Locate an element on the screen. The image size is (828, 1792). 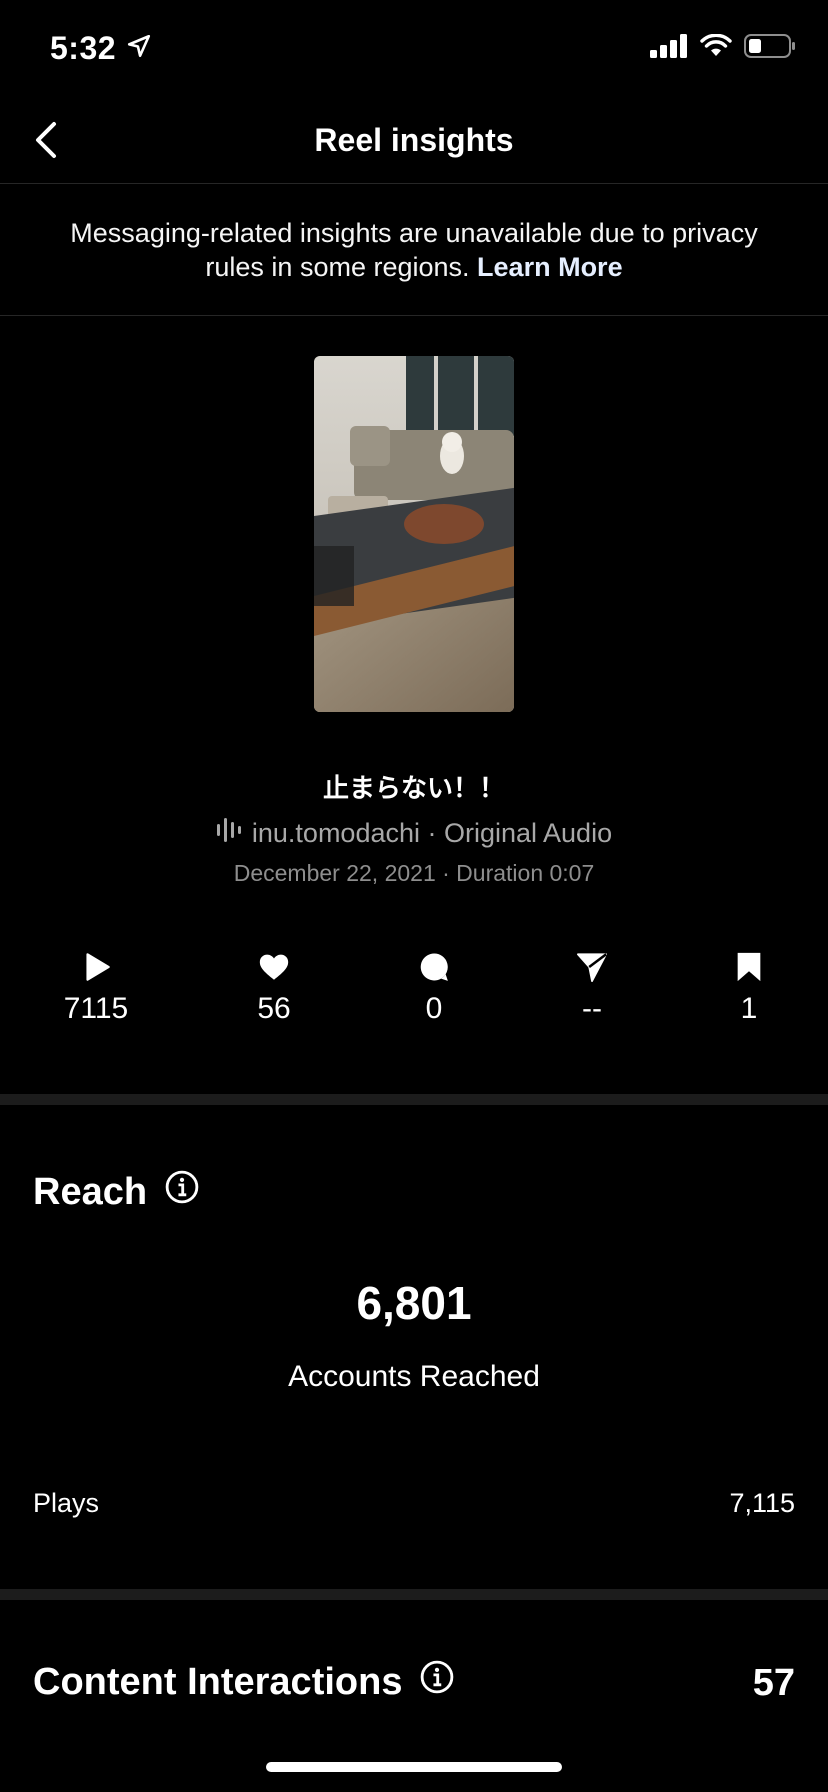
reel-thumbnail-image is located at coordinates (414, 534).